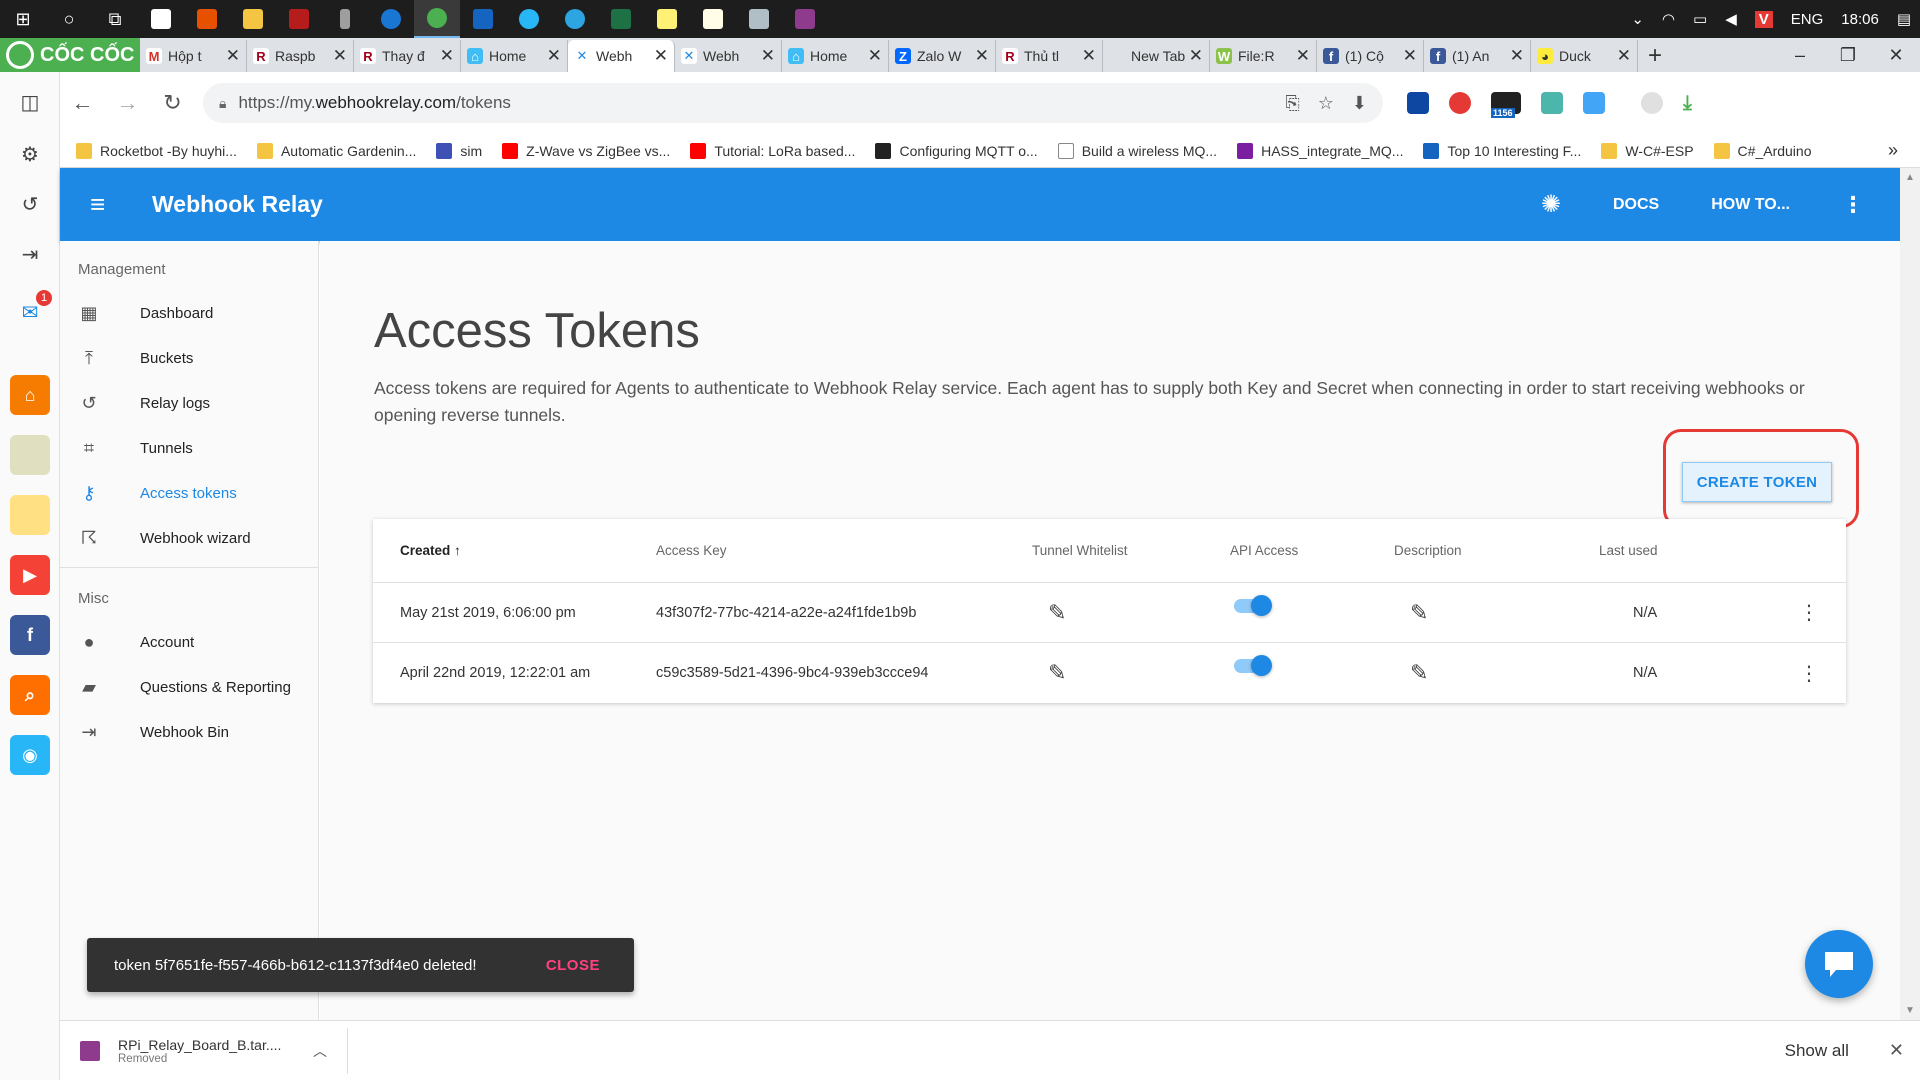 The height and width of the screenshot is (1080, 1920). Describe the element at coordinates (189, 358) in the screenshot. I see `nav-item-buckets: ⤒ Buckets` at that location.